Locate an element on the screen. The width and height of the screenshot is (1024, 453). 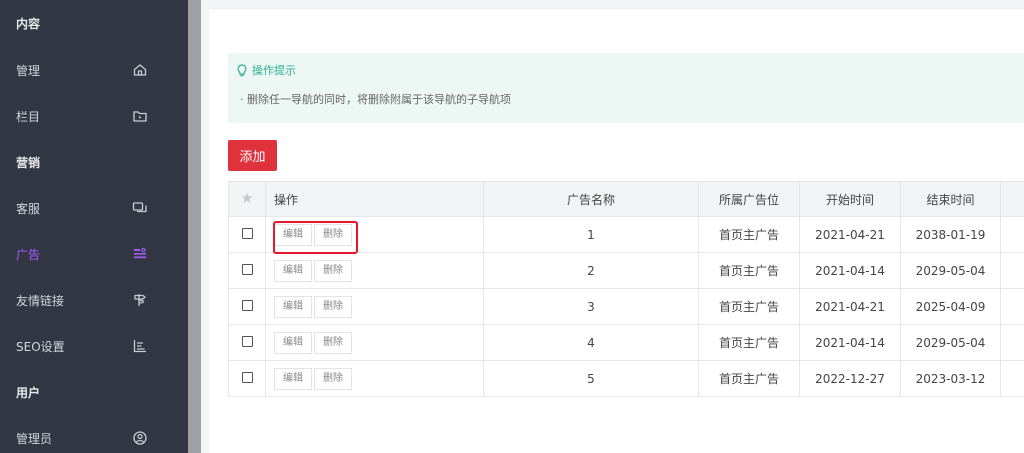
sidebar-group-label: 营销 is located at coordinates (28, 162).